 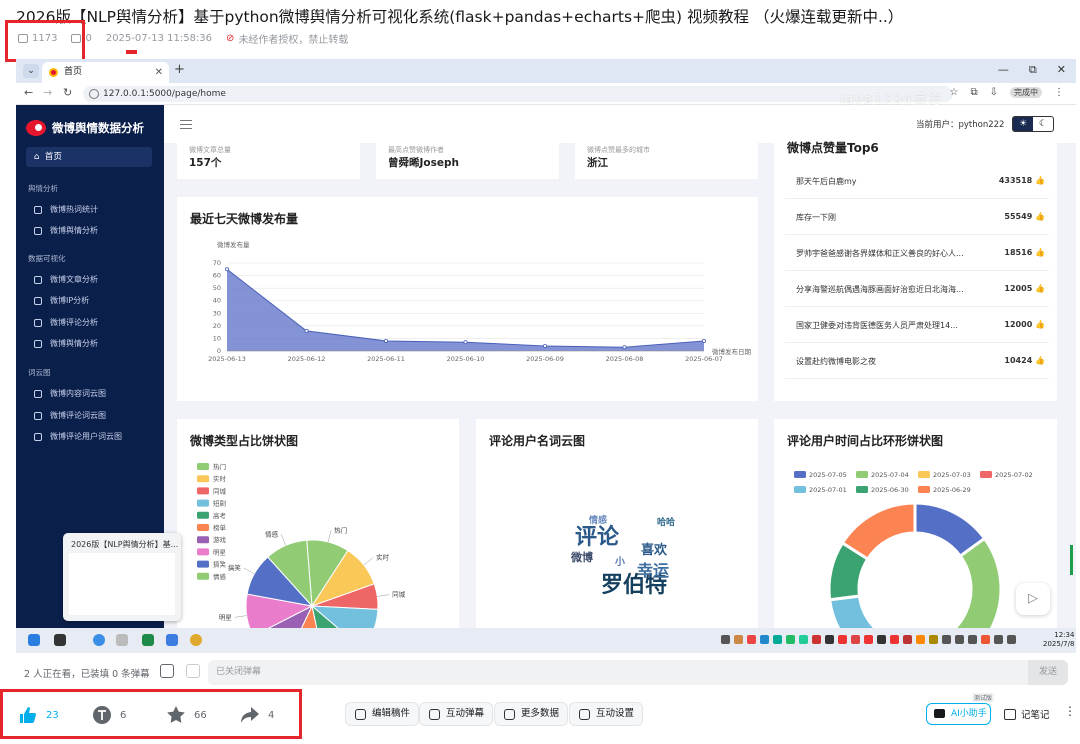 I want to click on sidebar-item-label: 微博评论分析, so click(x=74, y=322).